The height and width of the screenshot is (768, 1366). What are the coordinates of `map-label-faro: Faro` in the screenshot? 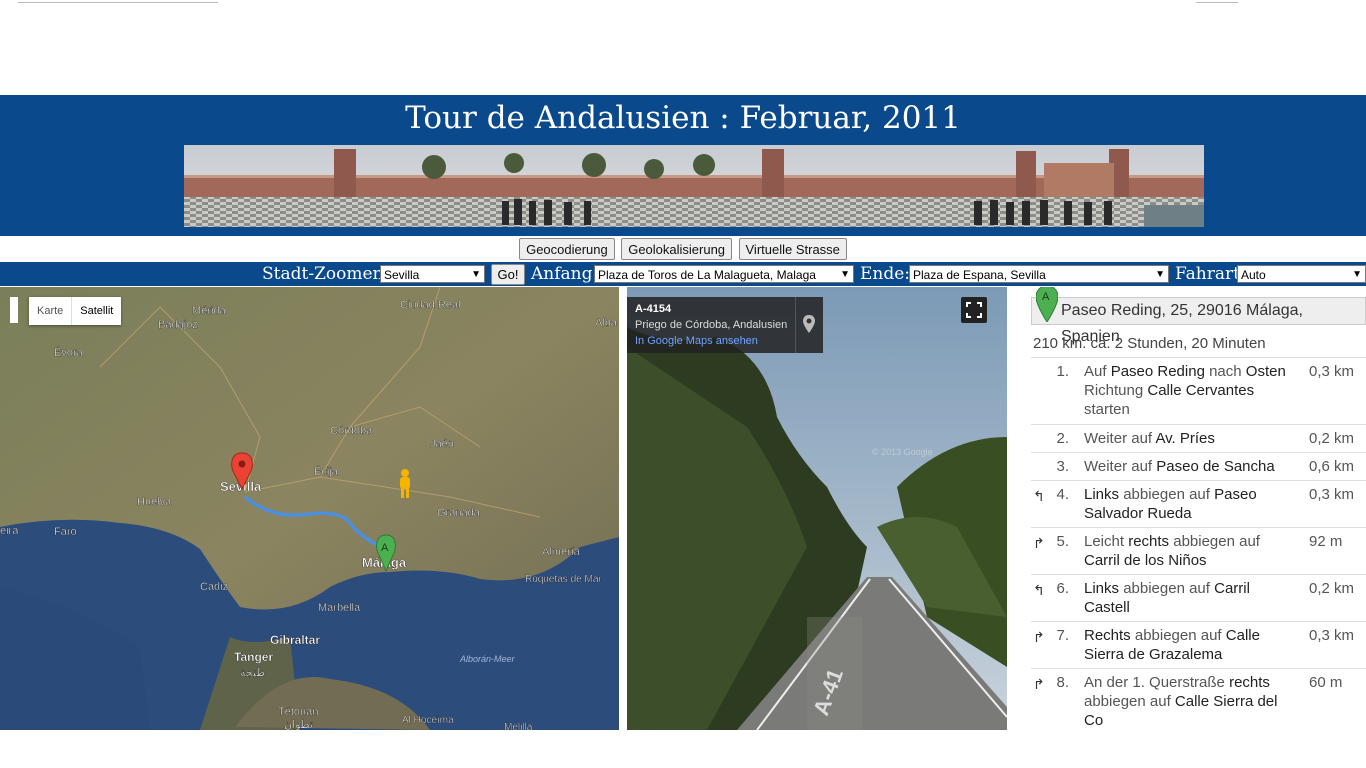 It's located at (65, 532).